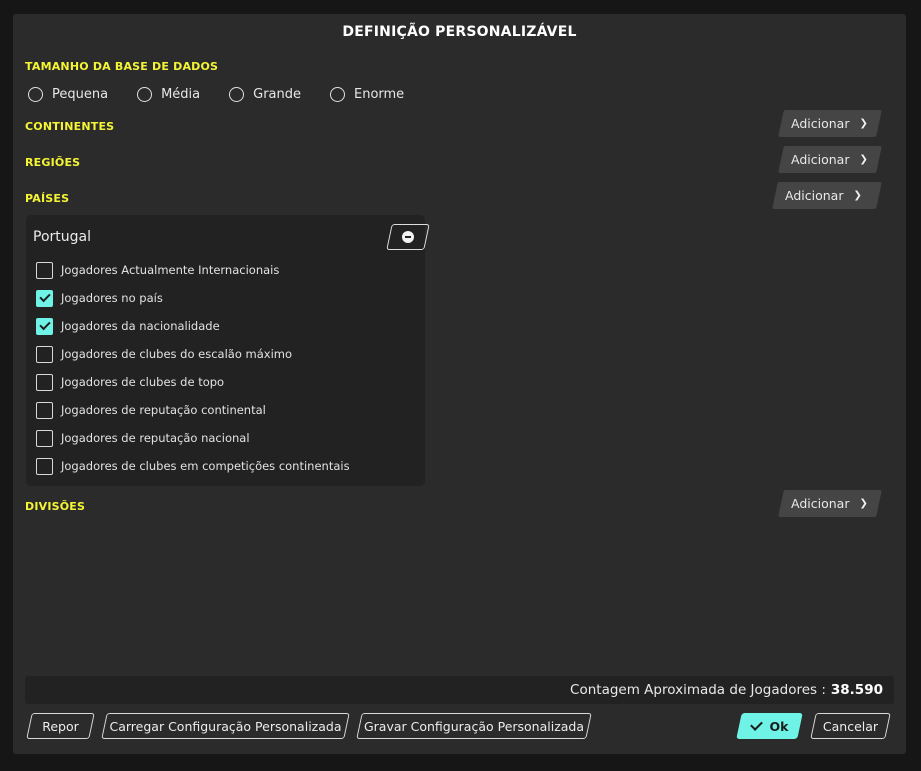 The height and width of the screenshot is (771, 921). Describe the element at coordinates (55, 506) in the screenshot. I see `divisions-label: DIVISÕES` at that location.